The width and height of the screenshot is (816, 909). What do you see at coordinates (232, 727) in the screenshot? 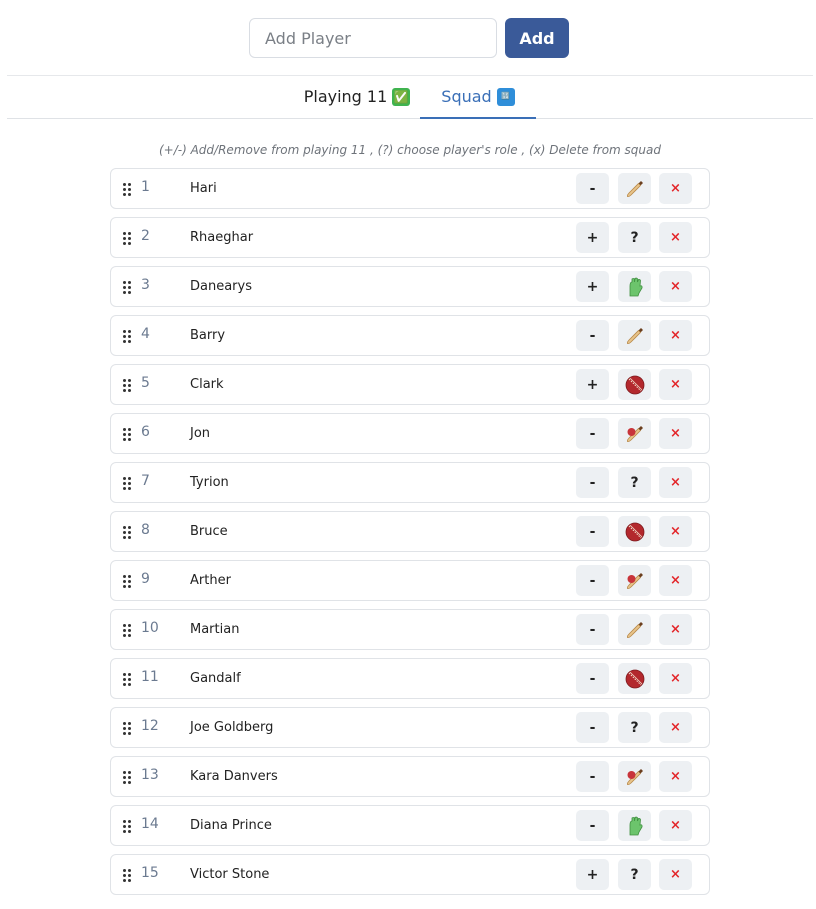
I see `player-name: Joe Goldberg` at bounding box center [232, 727].